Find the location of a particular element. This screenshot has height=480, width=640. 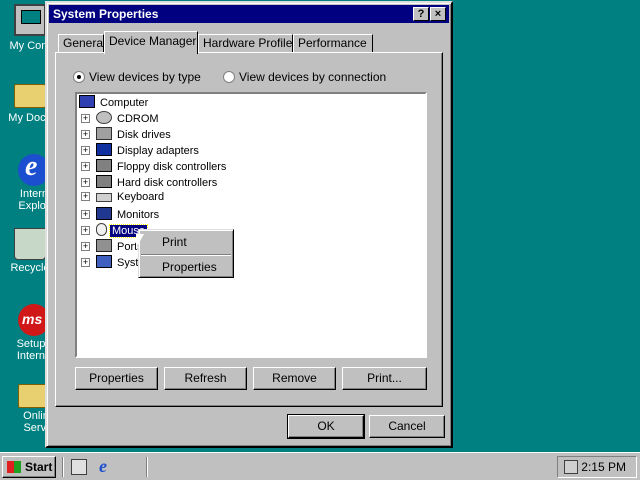

tab-performance: Performance is located at coordinates (333, 43).